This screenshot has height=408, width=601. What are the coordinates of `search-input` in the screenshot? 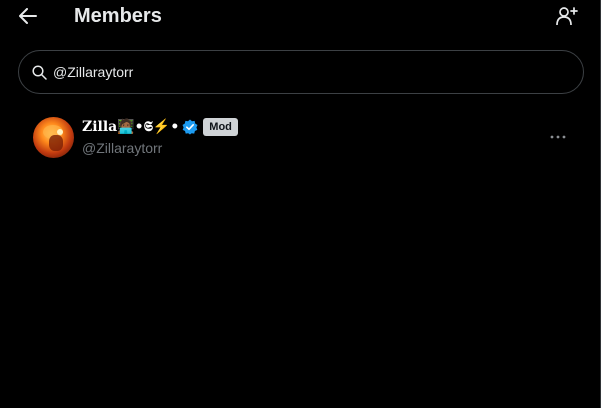 It's located at (303, 72).